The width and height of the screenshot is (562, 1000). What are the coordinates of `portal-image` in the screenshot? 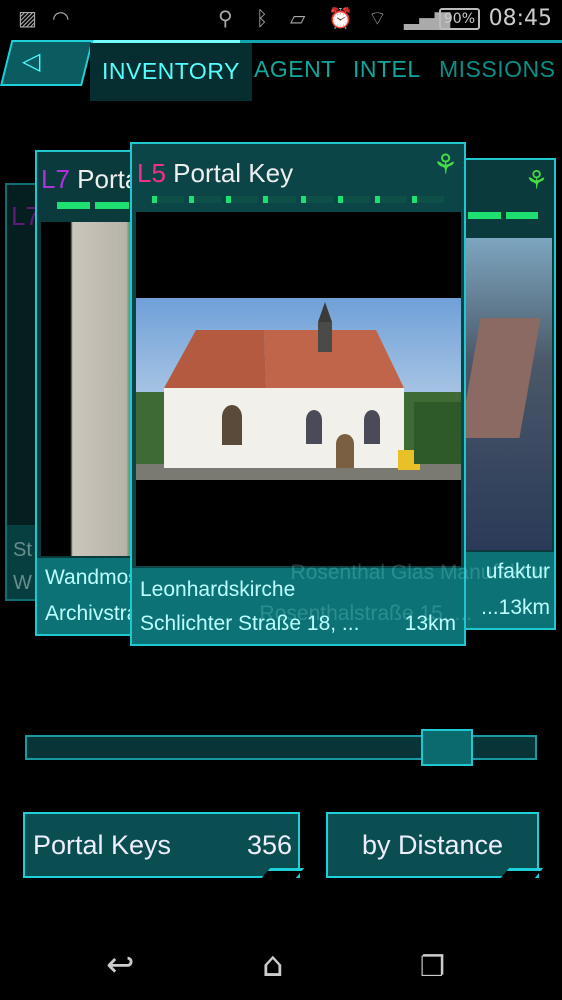 It's located at (505, 394).